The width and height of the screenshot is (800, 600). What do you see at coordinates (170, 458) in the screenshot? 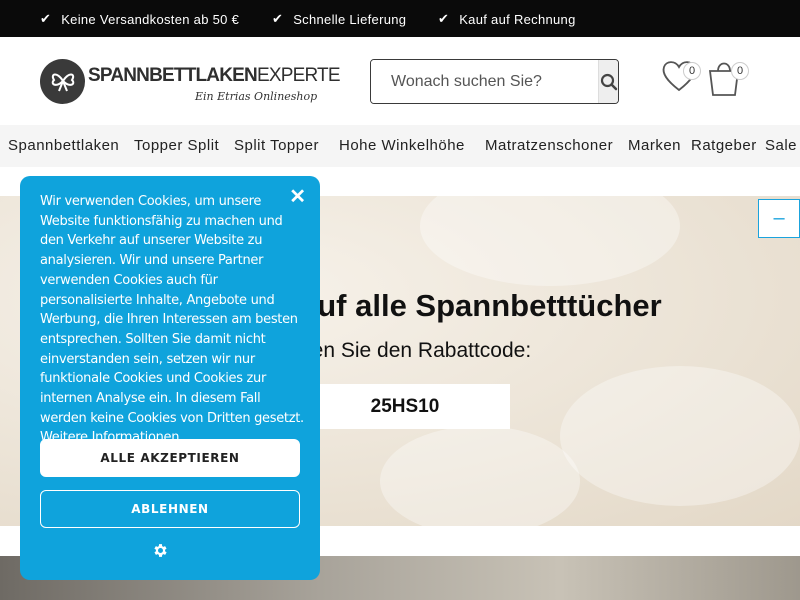
I see `accept-all-button: ALLE AKZEPTIEREN` at bounding box center [170, 458].